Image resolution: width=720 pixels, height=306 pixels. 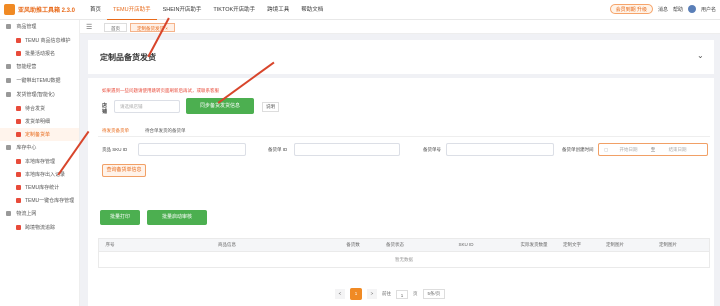 I want to click on col-qty: 备货数, so click(x=353, y=244).